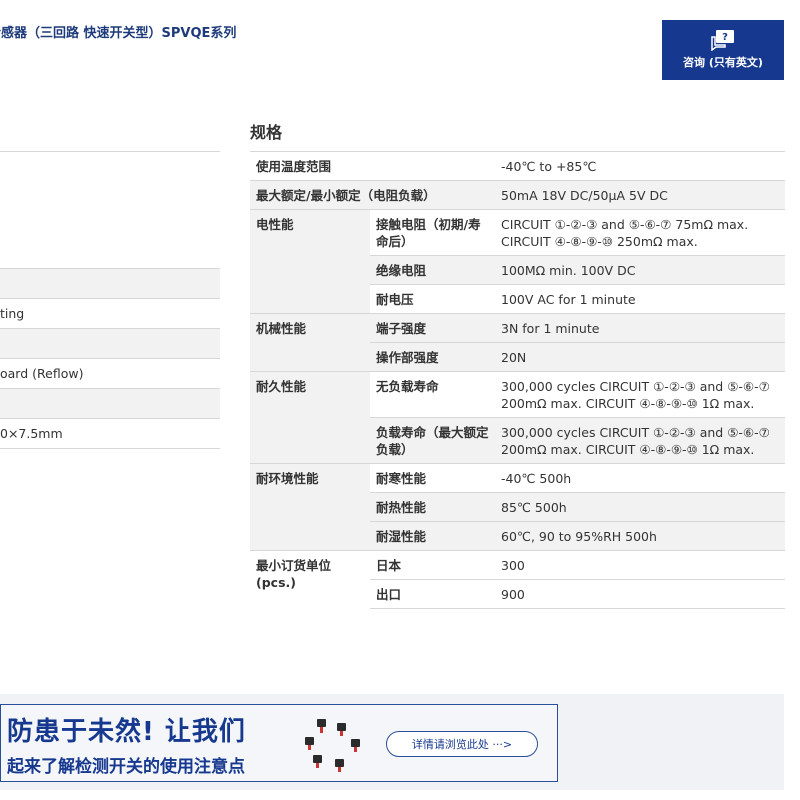  Describe the element at coordinates (640, 299) in the screenshot. I see `spec-value: 100V AC for 1 minute` at that location.